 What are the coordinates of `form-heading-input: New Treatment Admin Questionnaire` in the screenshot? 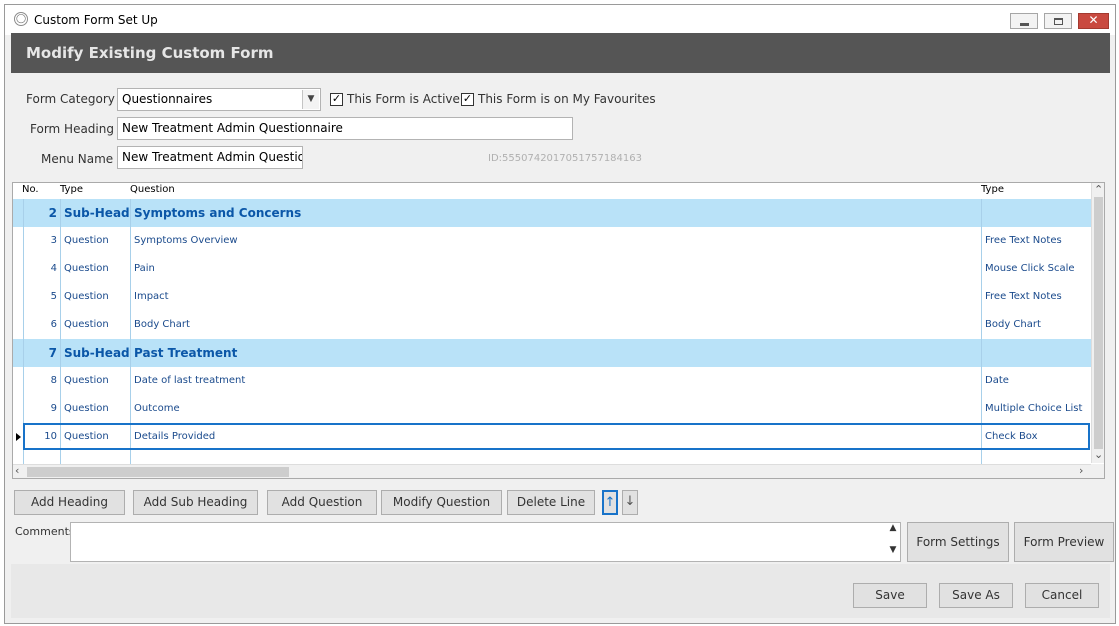 It's located at (345, 128).